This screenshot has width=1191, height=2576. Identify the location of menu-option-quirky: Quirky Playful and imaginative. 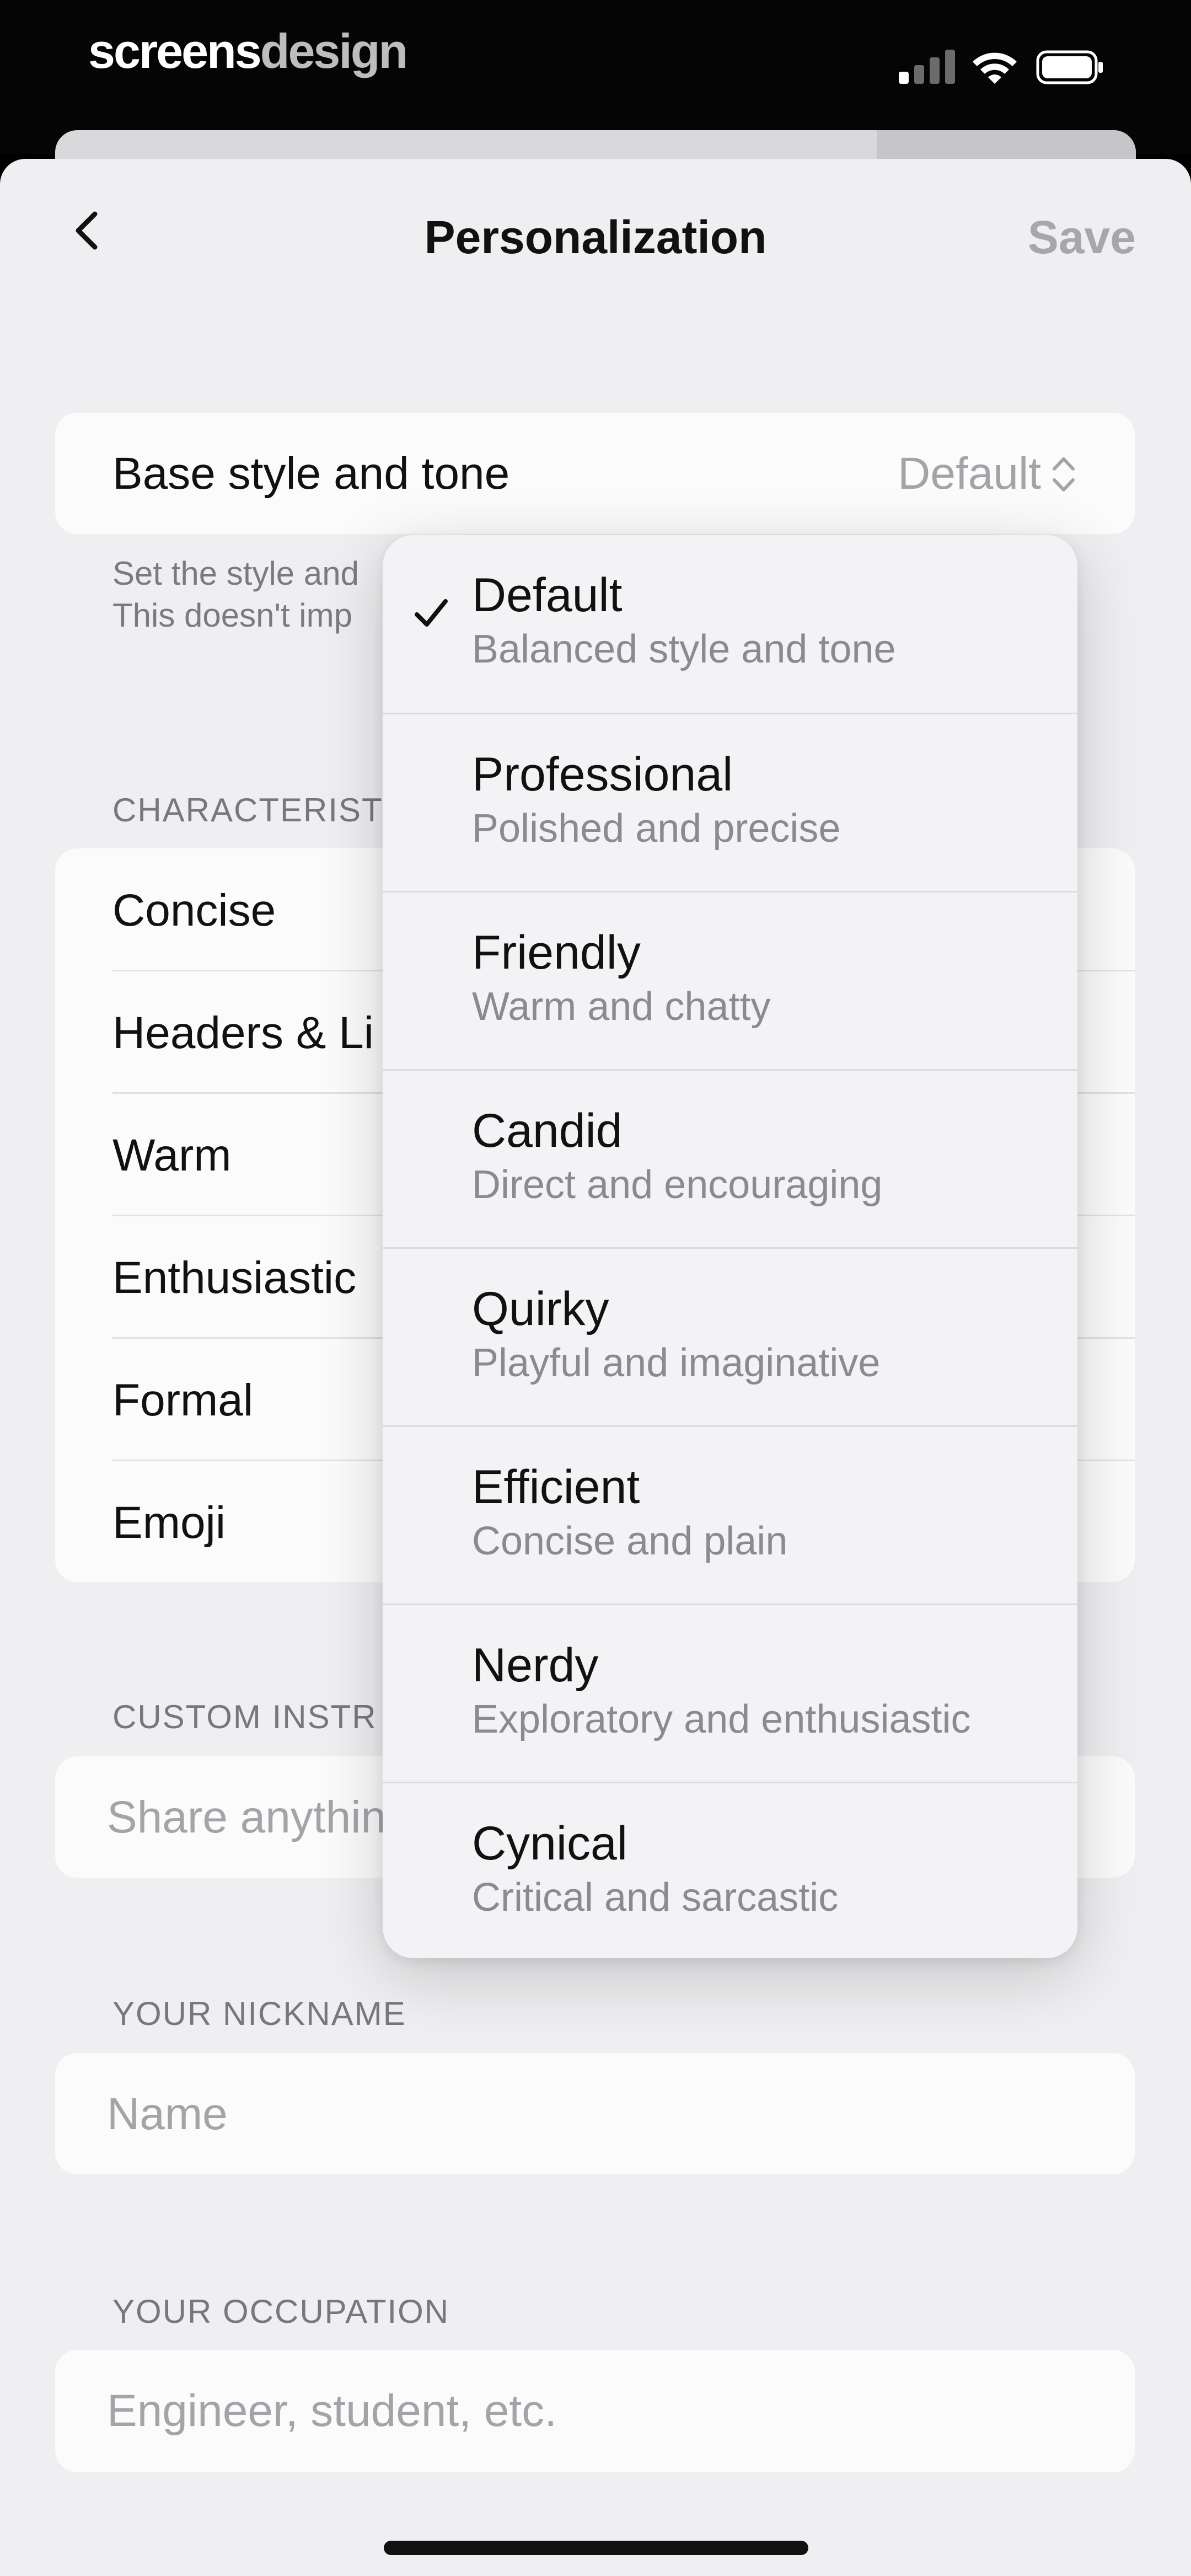
(730, 1337).